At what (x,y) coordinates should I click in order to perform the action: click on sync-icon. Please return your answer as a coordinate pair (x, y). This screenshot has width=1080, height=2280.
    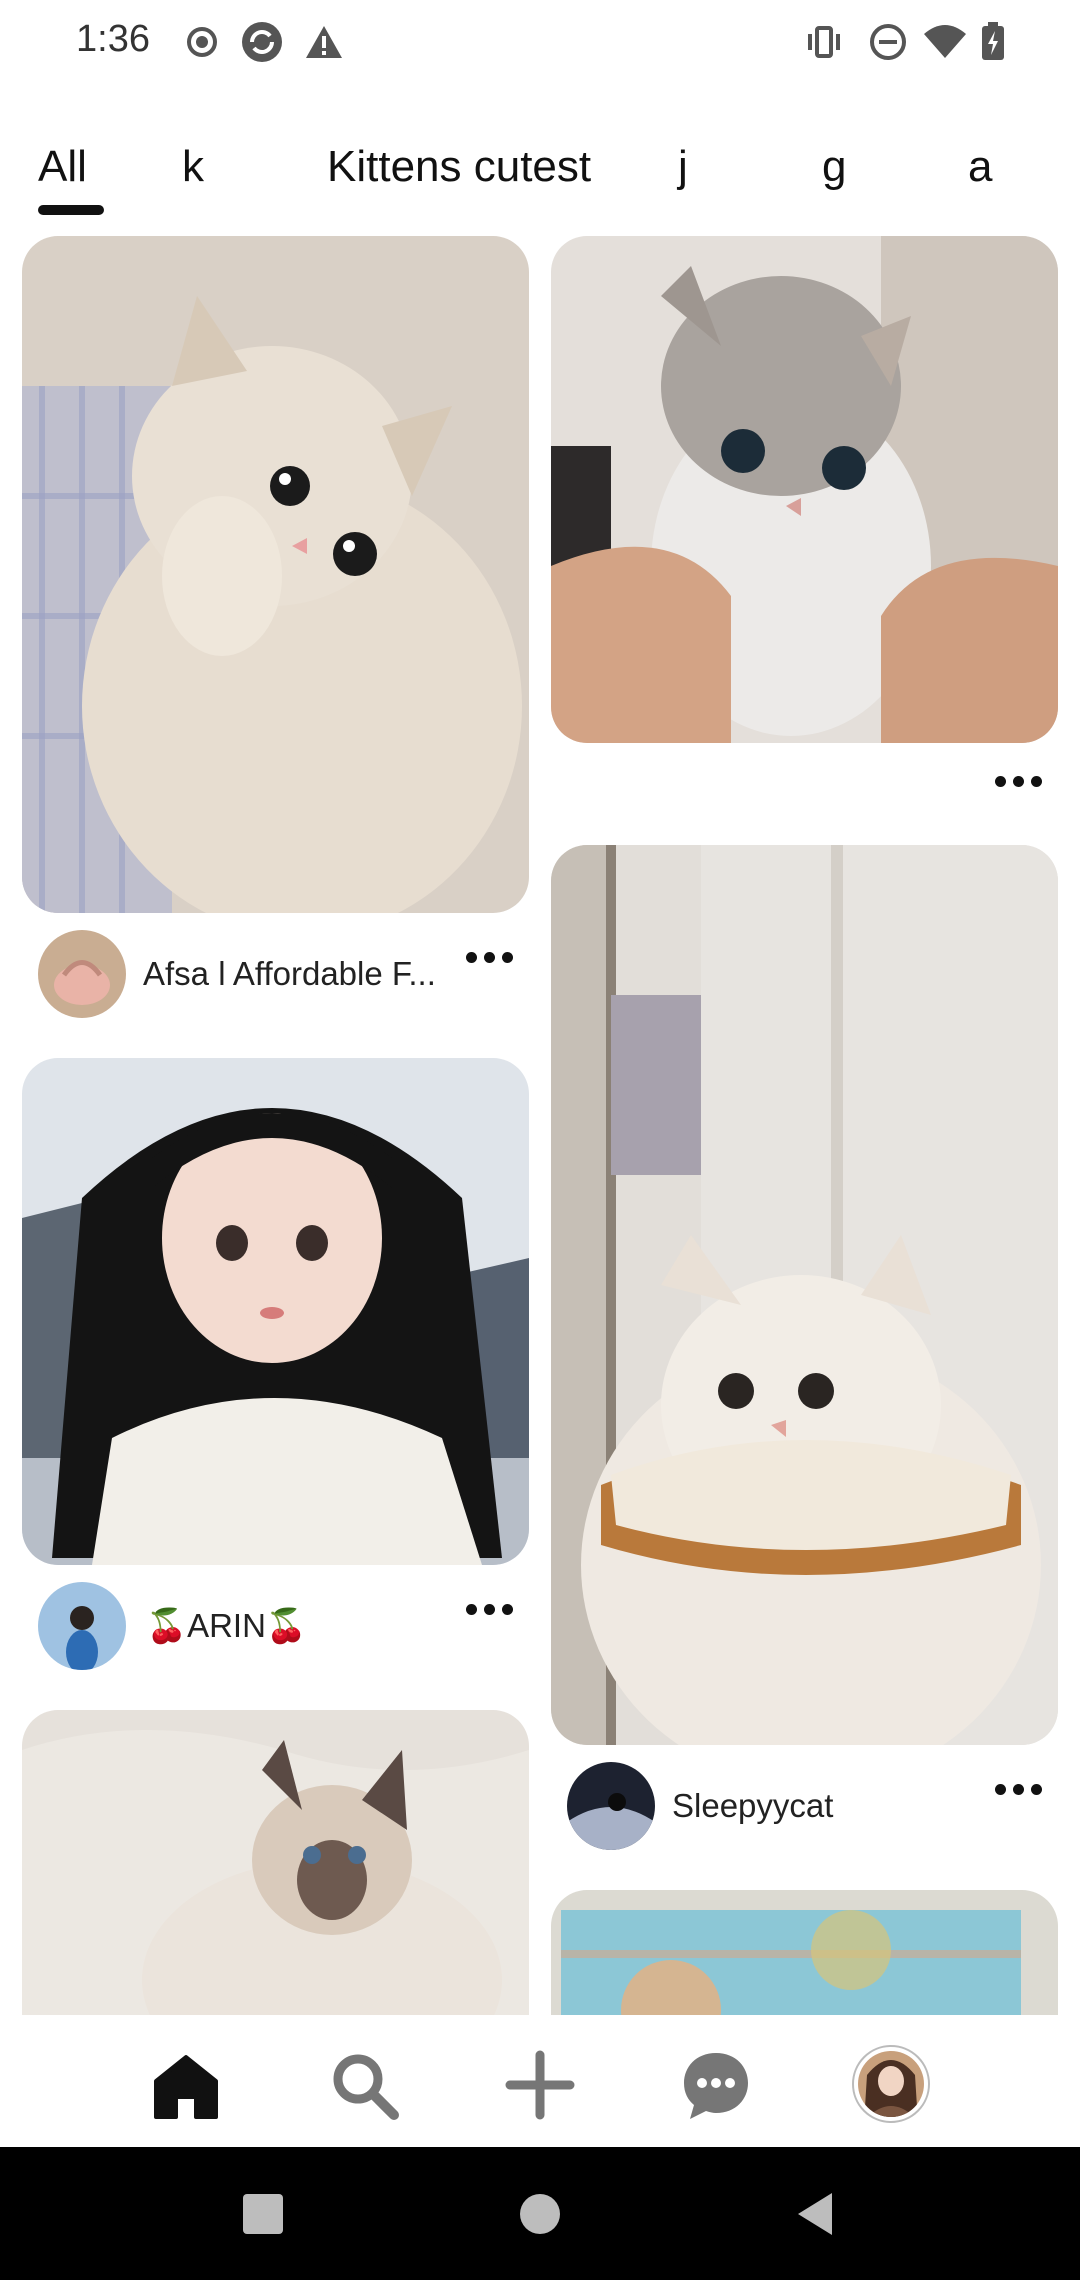
    Looking at the image, I should click on (262, 42).